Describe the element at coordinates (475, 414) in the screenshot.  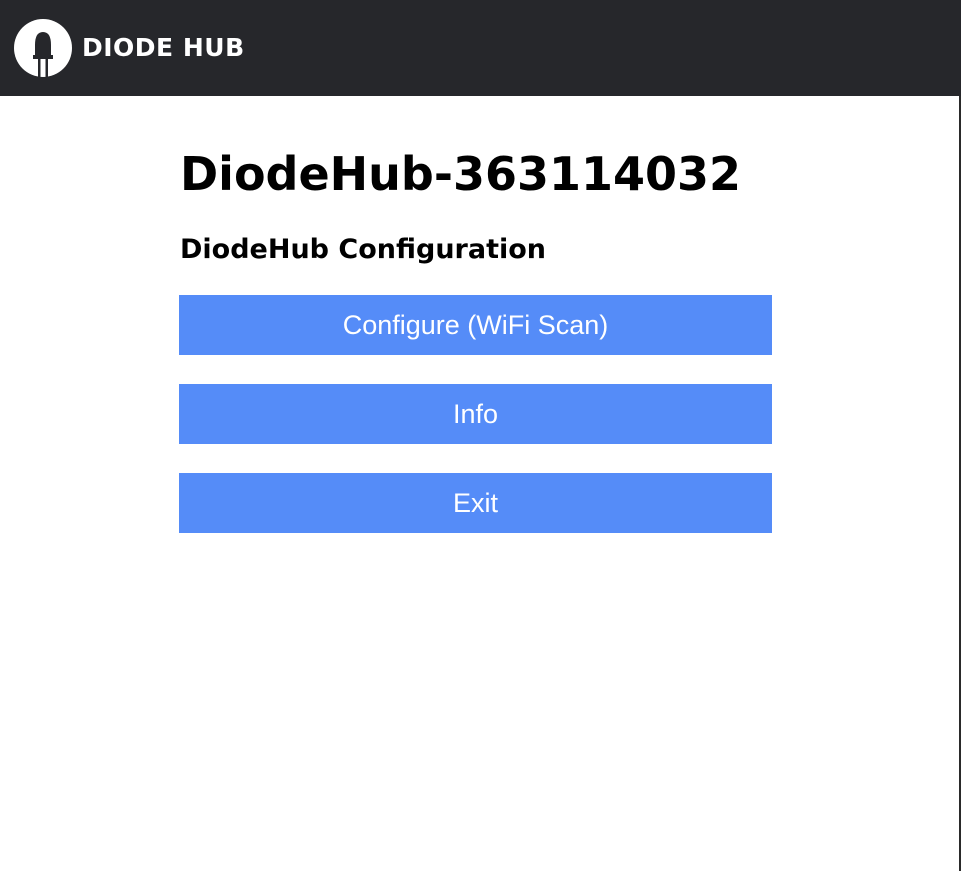
I see `info-button: Info` at that location.